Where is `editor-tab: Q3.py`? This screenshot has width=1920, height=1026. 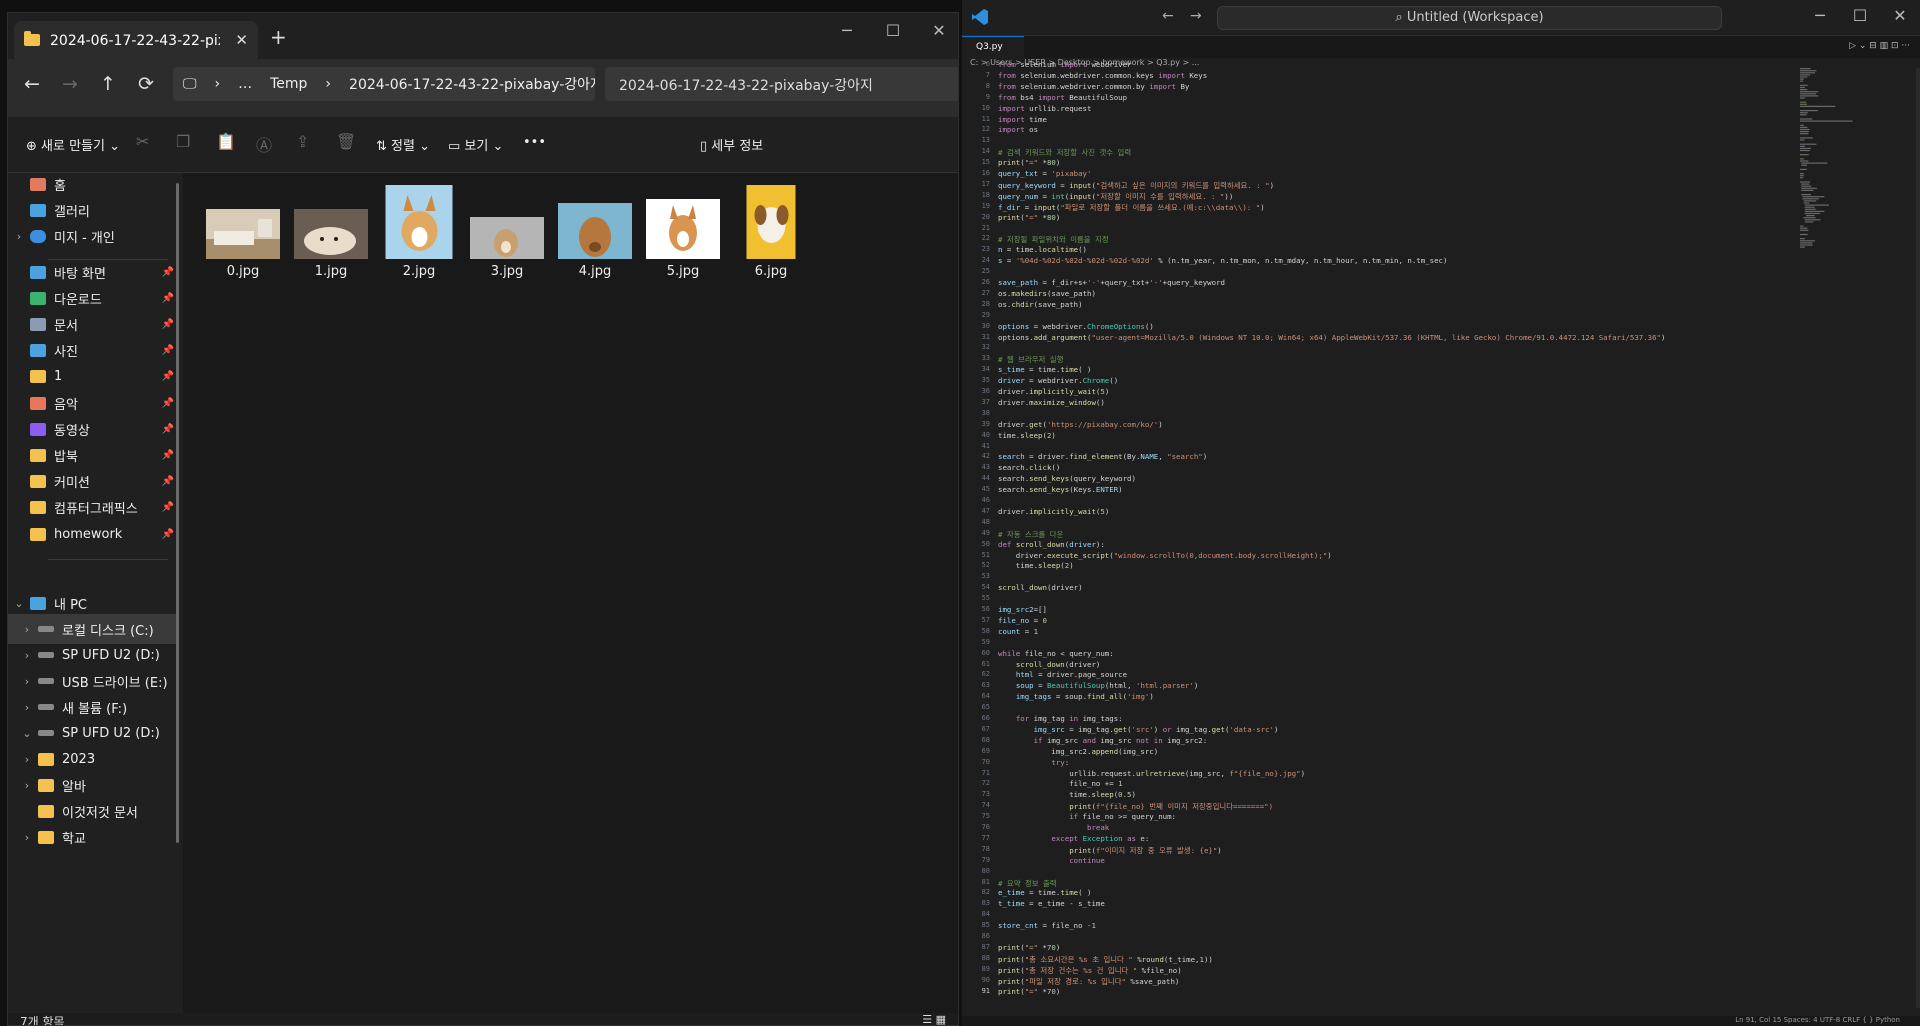 editor-tab: Q3.py is located at coordinates (993, 47).